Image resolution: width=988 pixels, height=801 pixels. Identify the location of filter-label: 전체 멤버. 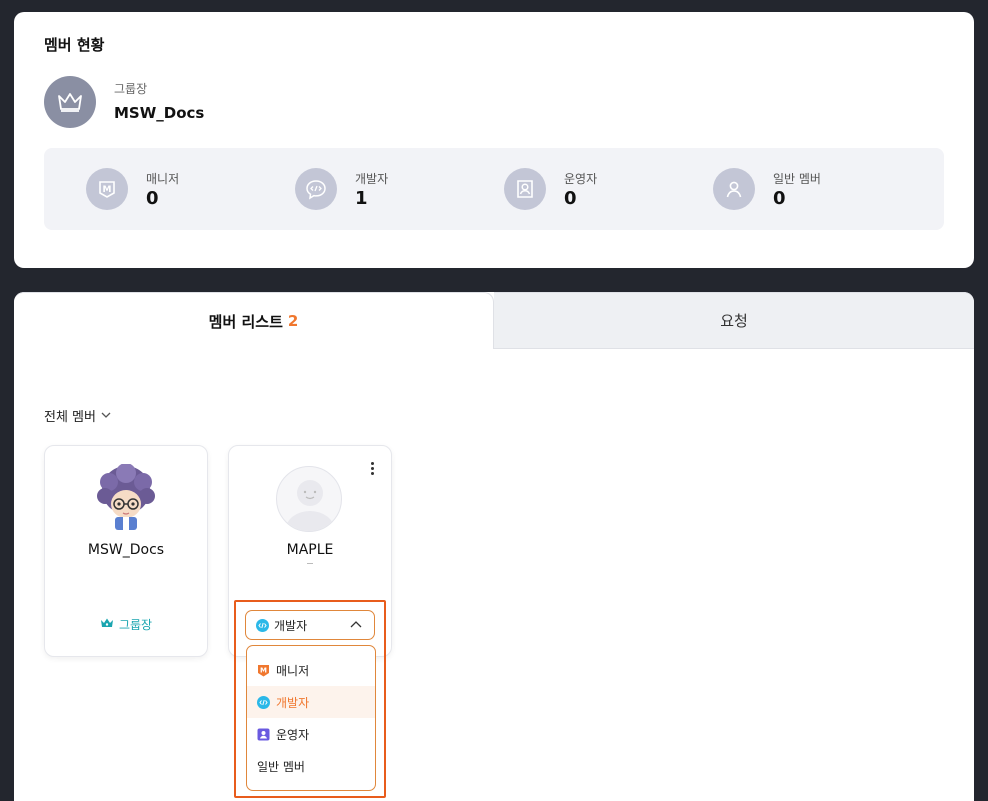
(70, 417).